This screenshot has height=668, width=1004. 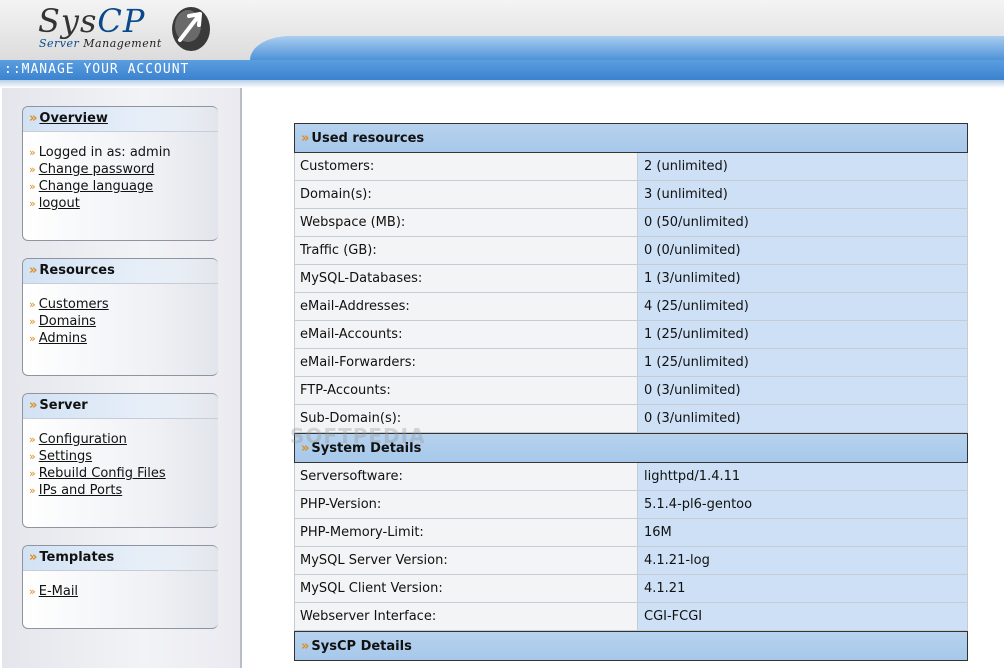 I want to click on sidebar-item-change-password: » Change password, so click(x=123, y=169).